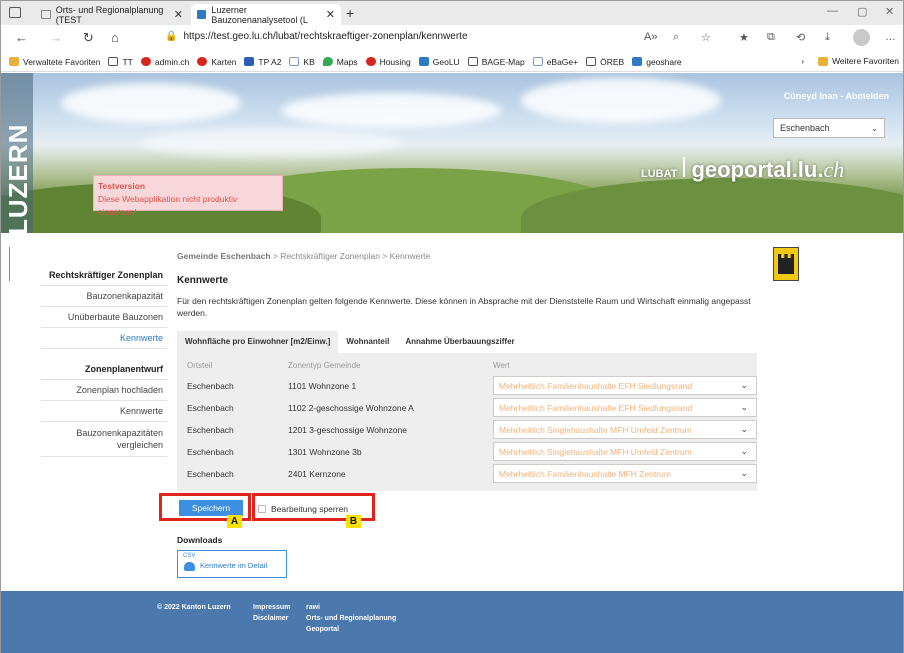 This screenshot has height=653, width=904. Describe the element at coordinates (555, 62) in the screenshot. I see `favorite-item: eBaGe+` at that location.